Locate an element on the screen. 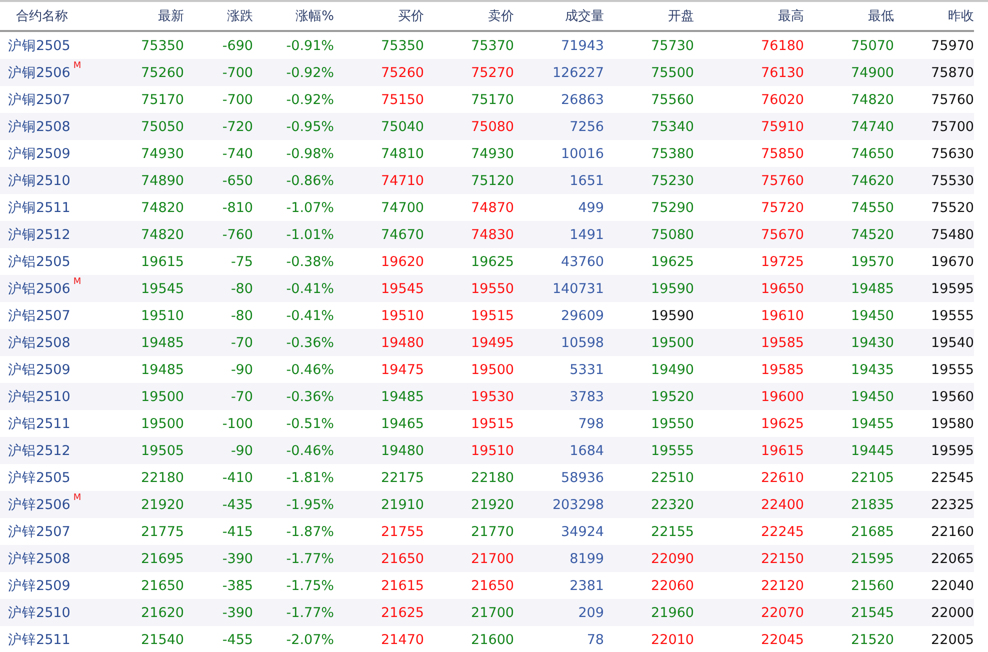  table-cell-text: 21770 is located at coordinates (492, 532).